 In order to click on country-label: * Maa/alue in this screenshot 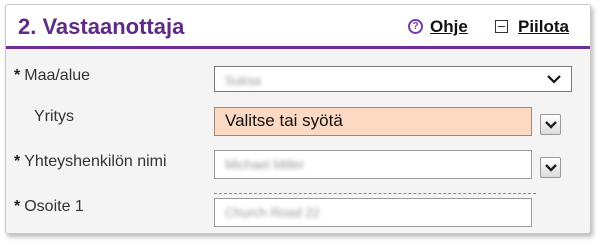, I will do `click(52, 76)`.